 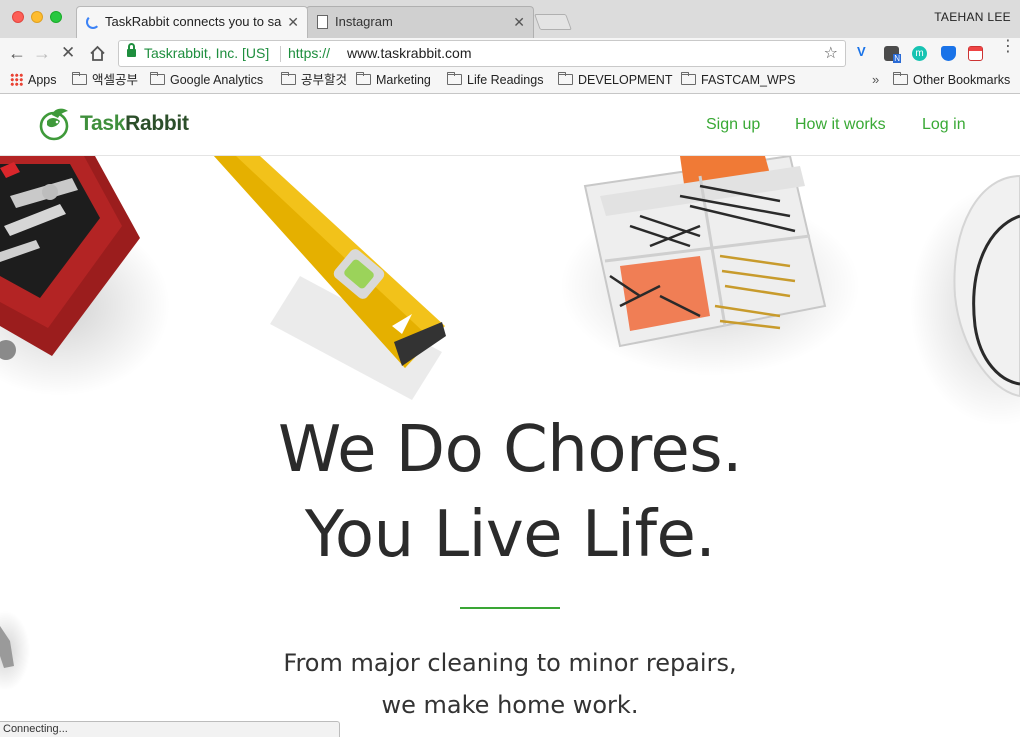 What do you see at coordinates (510, 535) in the screenshot?
I see `hero-title-line-2: You Live Life.` at bounding box center [510, 535].